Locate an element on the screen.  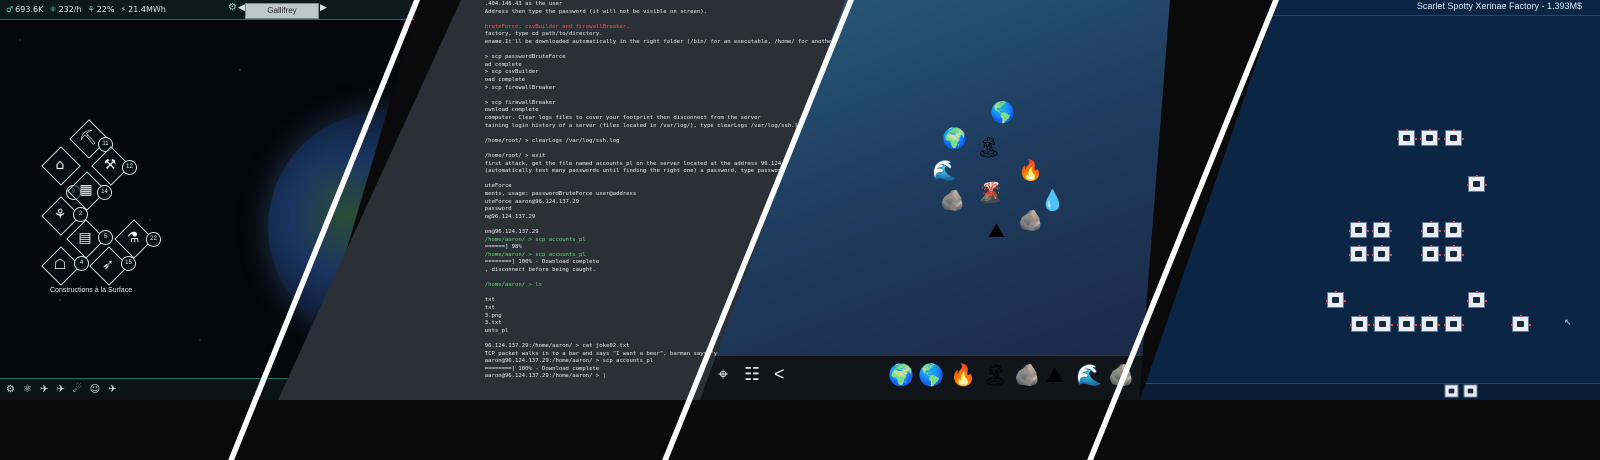
tray-earth-icon: 🌎 is located at coordinates (931, 375).